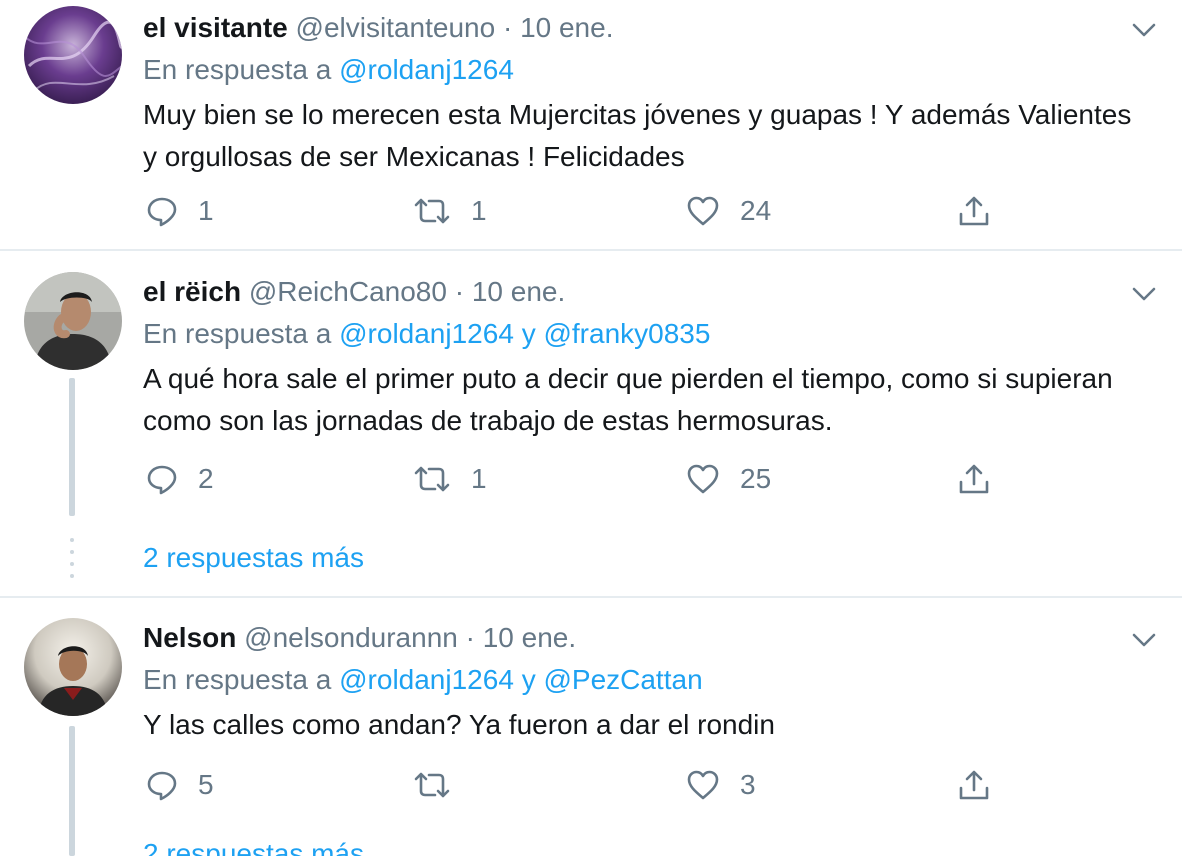 The height and width of the screenshot is (856, 1182). Describe the element at coordinates (622, 679) in the screenshot. I see `mention-link: @PezCattan` at that location.